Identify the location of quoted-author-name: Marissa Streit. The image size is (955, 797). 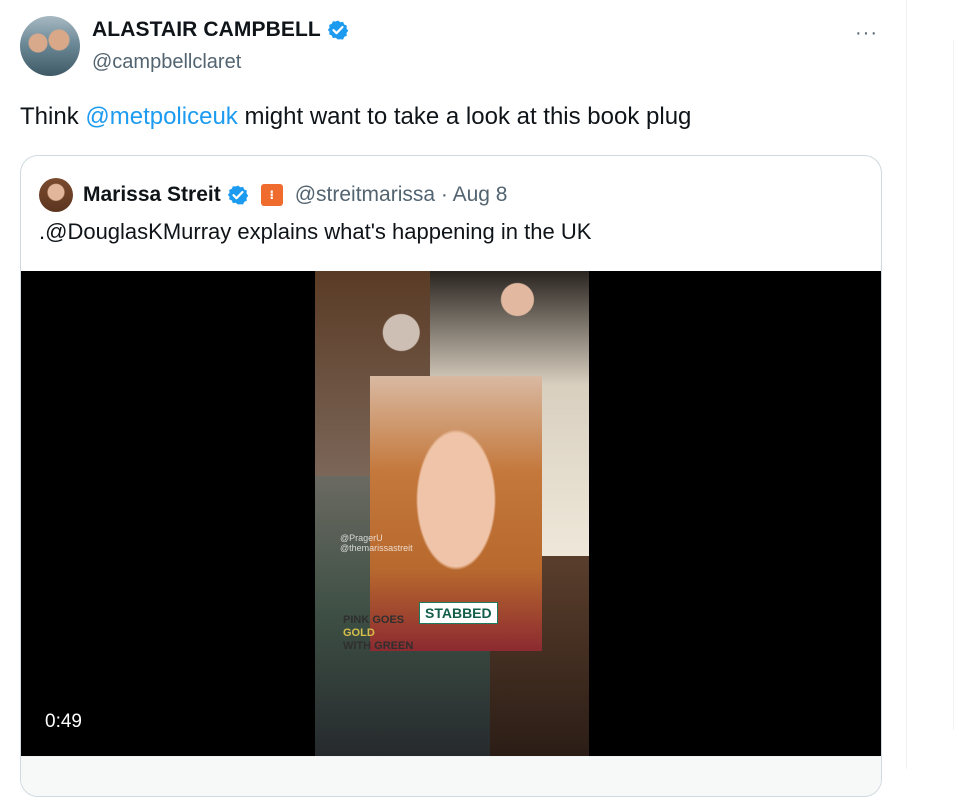
(152, 195).